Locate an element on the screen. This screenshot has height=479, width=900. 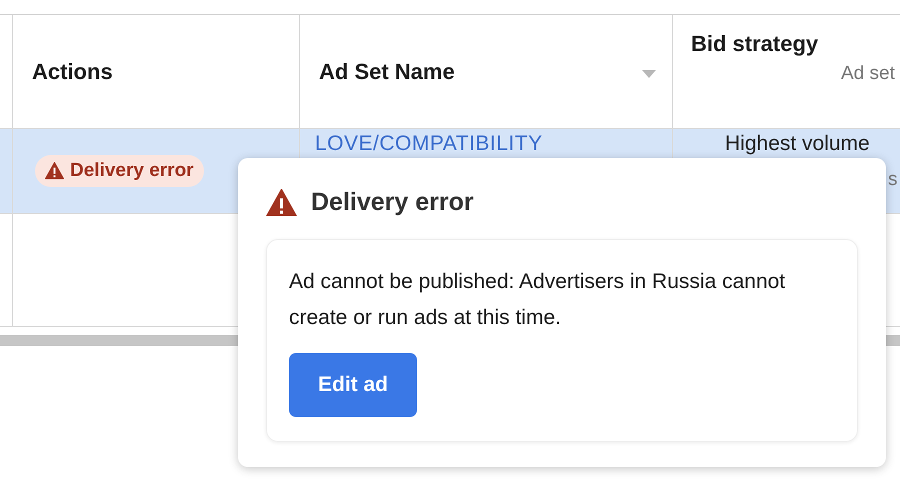
ad-set-link: LOVE/COMPATIBILITY is located at coordinates (429, 144).